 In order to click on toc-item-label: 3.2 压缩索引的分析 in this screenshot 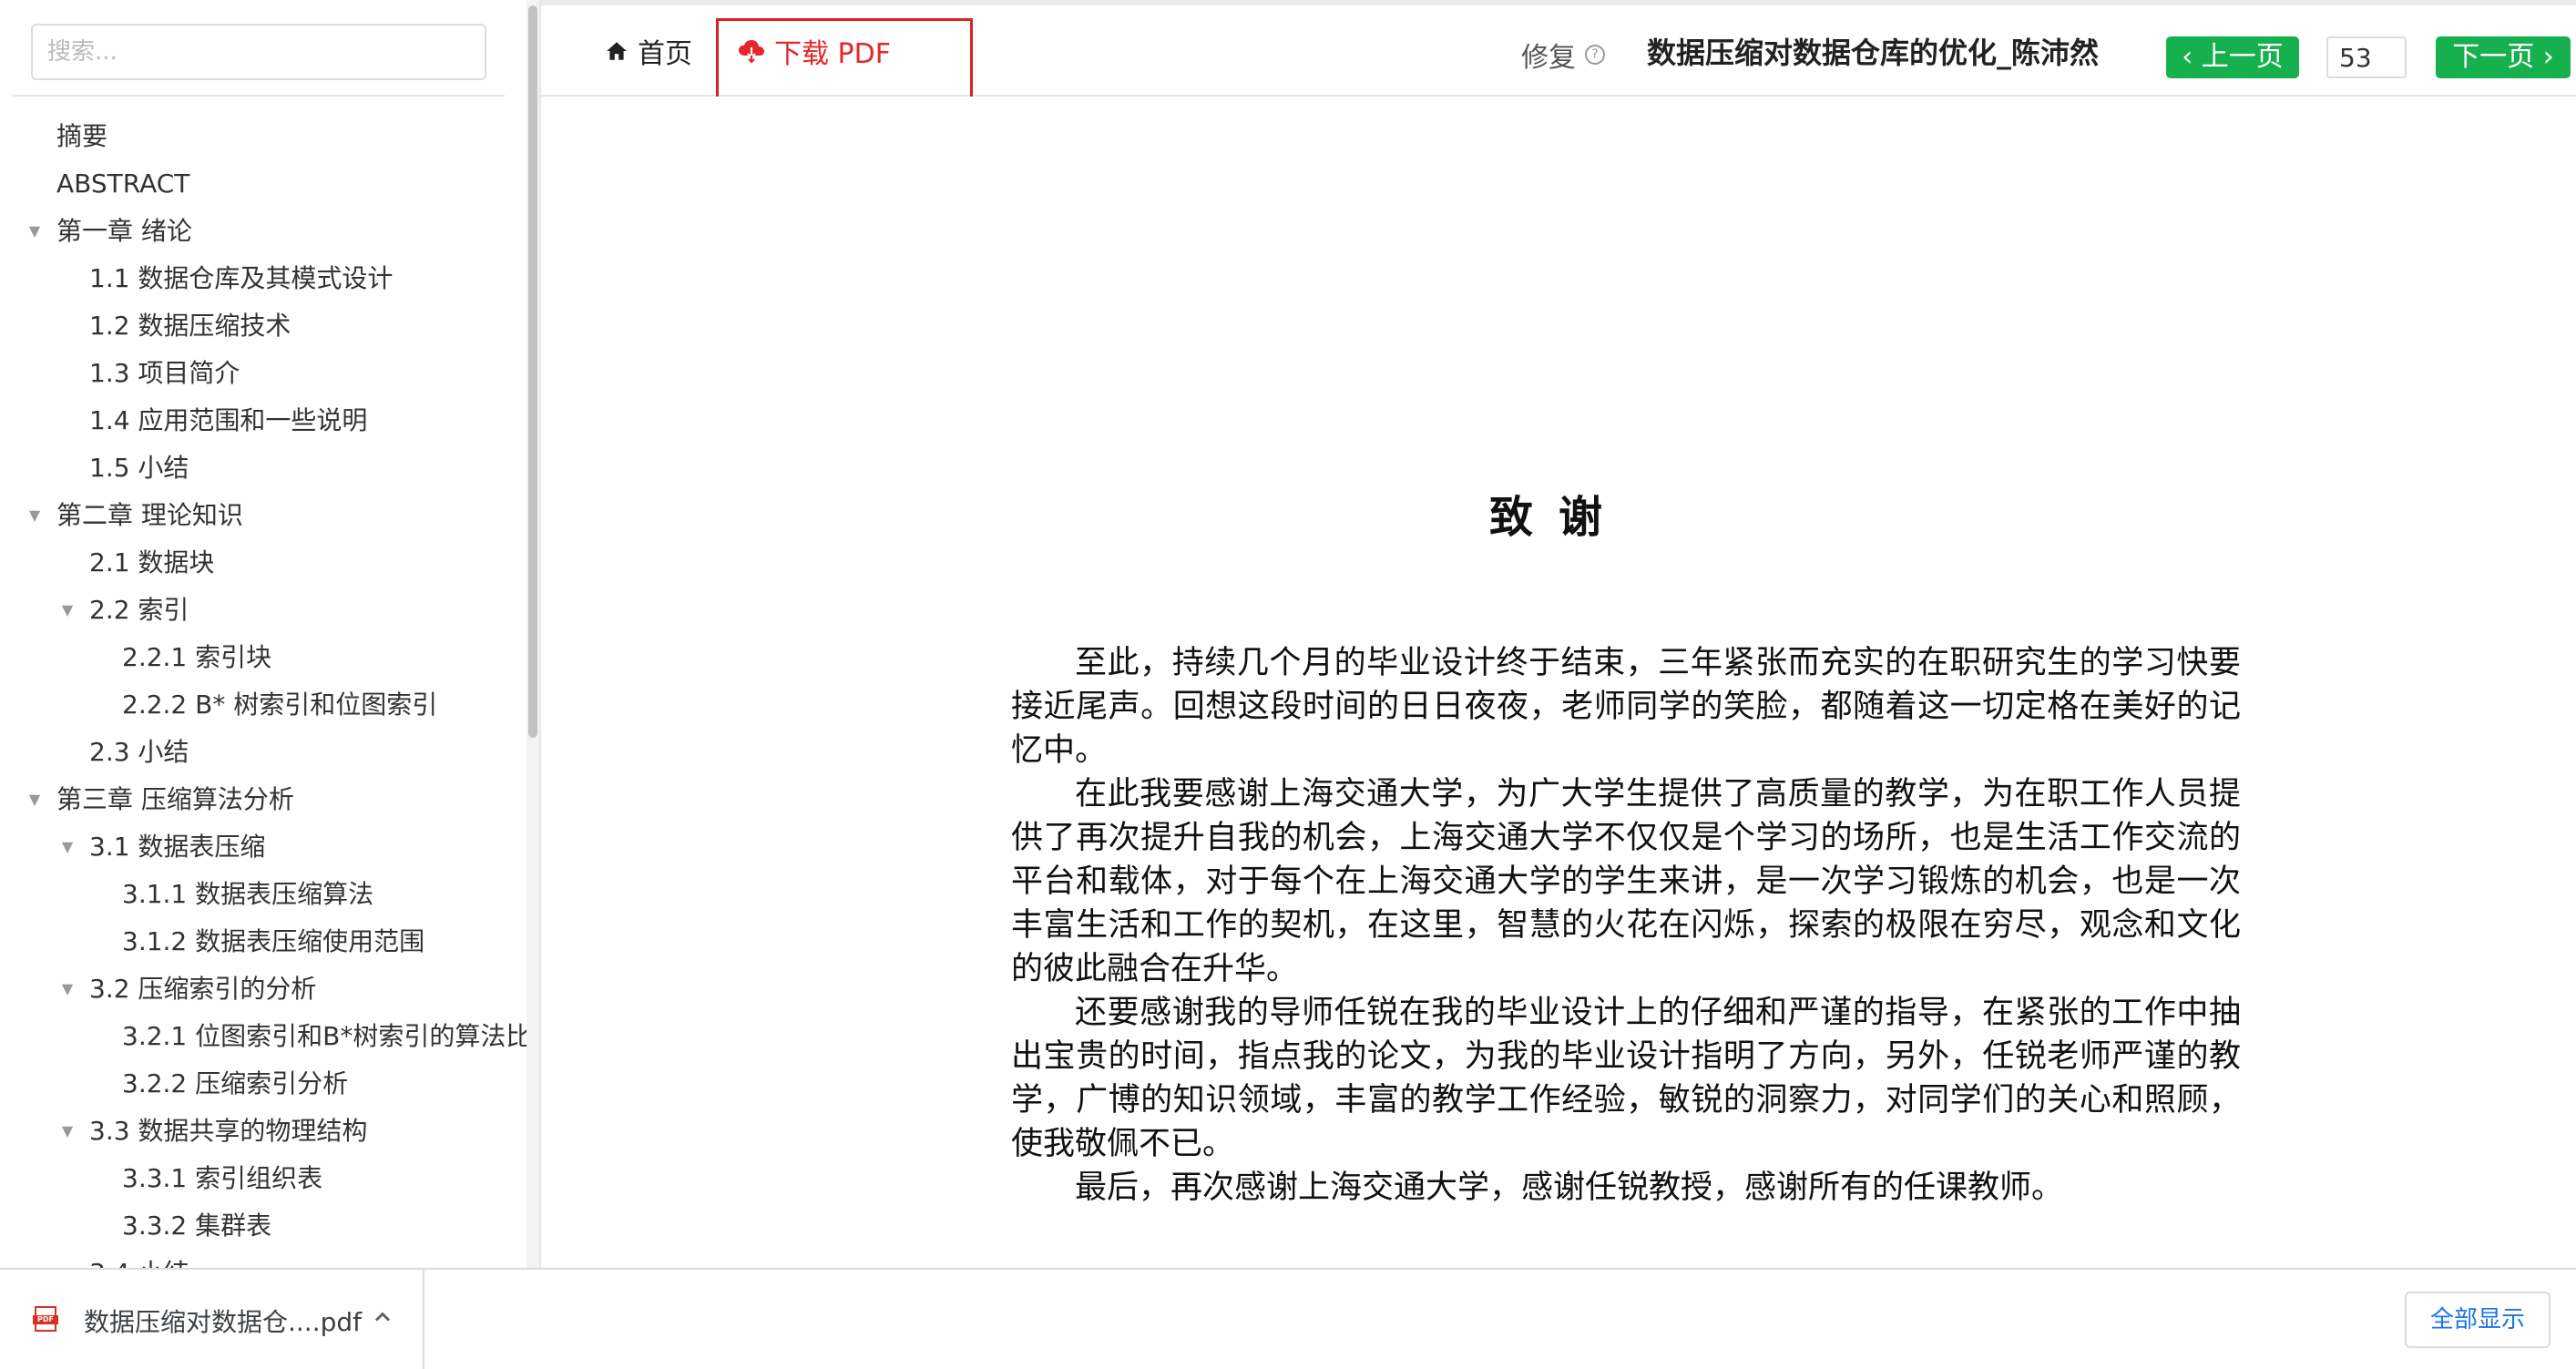, I will do `click(203, 989)`.